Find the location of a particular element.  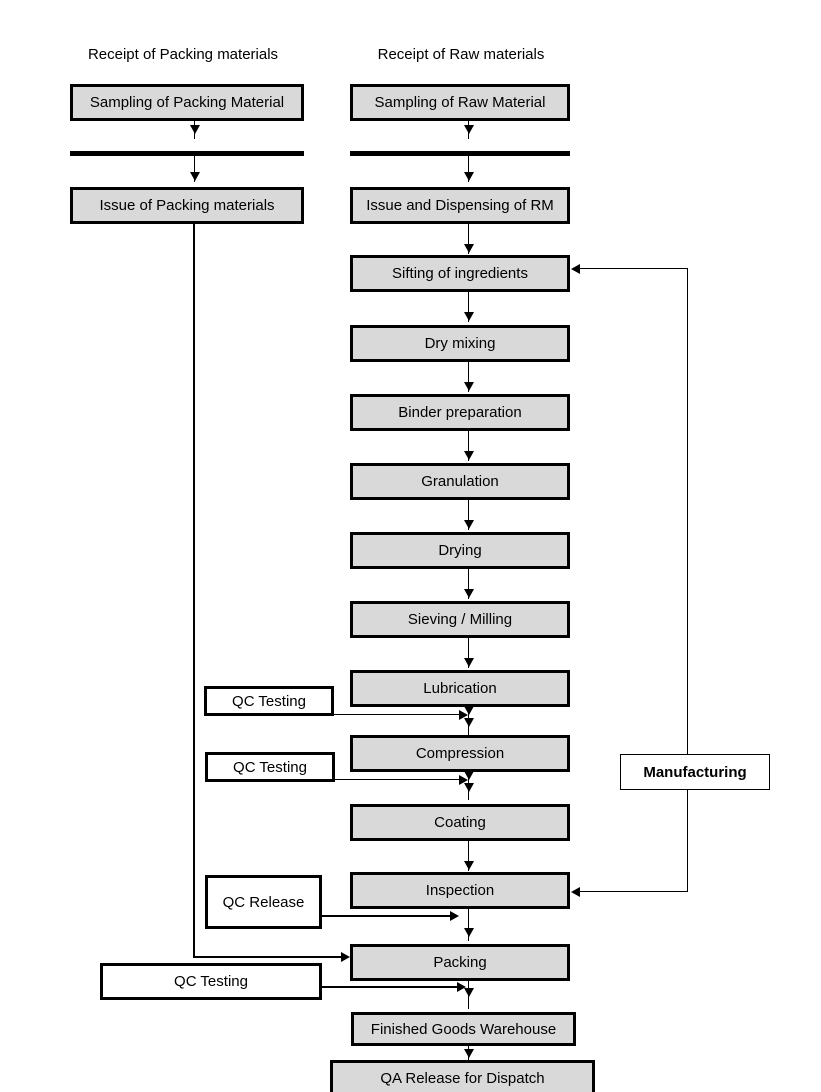

process-box-sifting-of-ingredients: Sifting of ingredients is located at coordinates (460, 273).